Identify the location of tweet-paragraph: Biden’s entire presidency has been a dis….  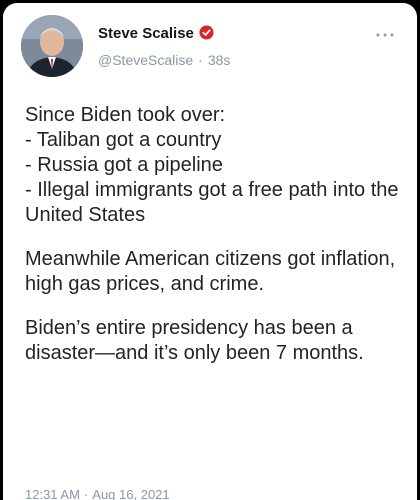
(194, 340).